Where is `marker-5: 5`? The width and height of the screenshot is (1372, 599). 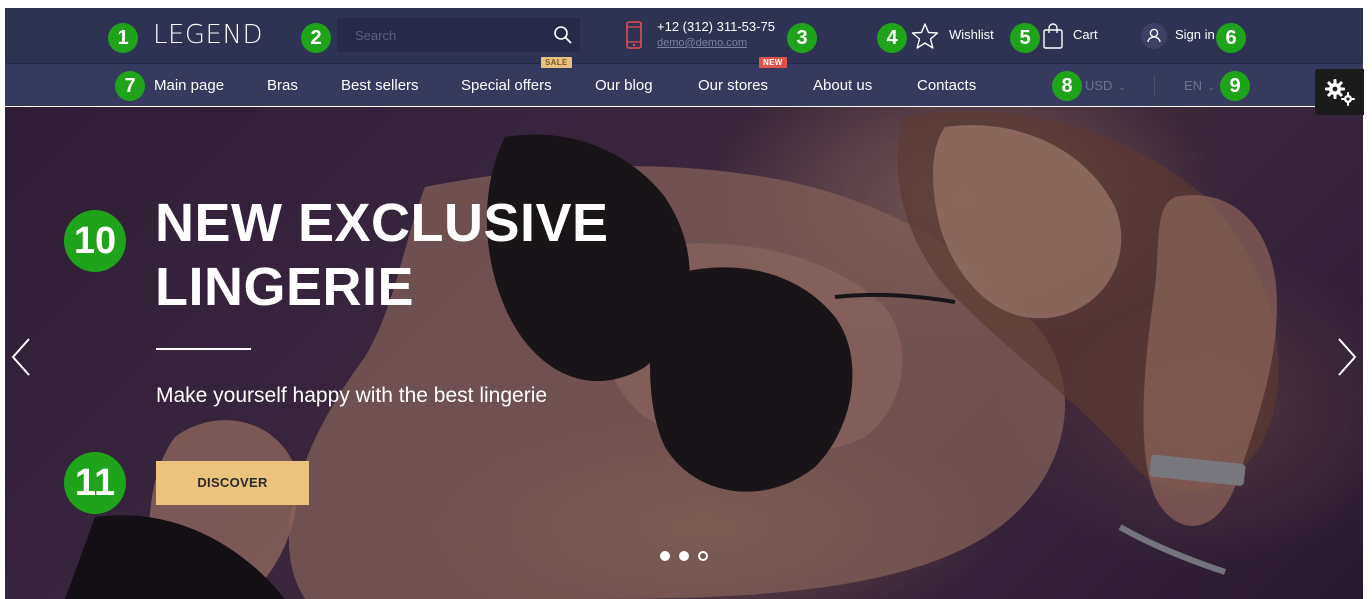 marker-5: 5 is located at coordinates (1025, 38).